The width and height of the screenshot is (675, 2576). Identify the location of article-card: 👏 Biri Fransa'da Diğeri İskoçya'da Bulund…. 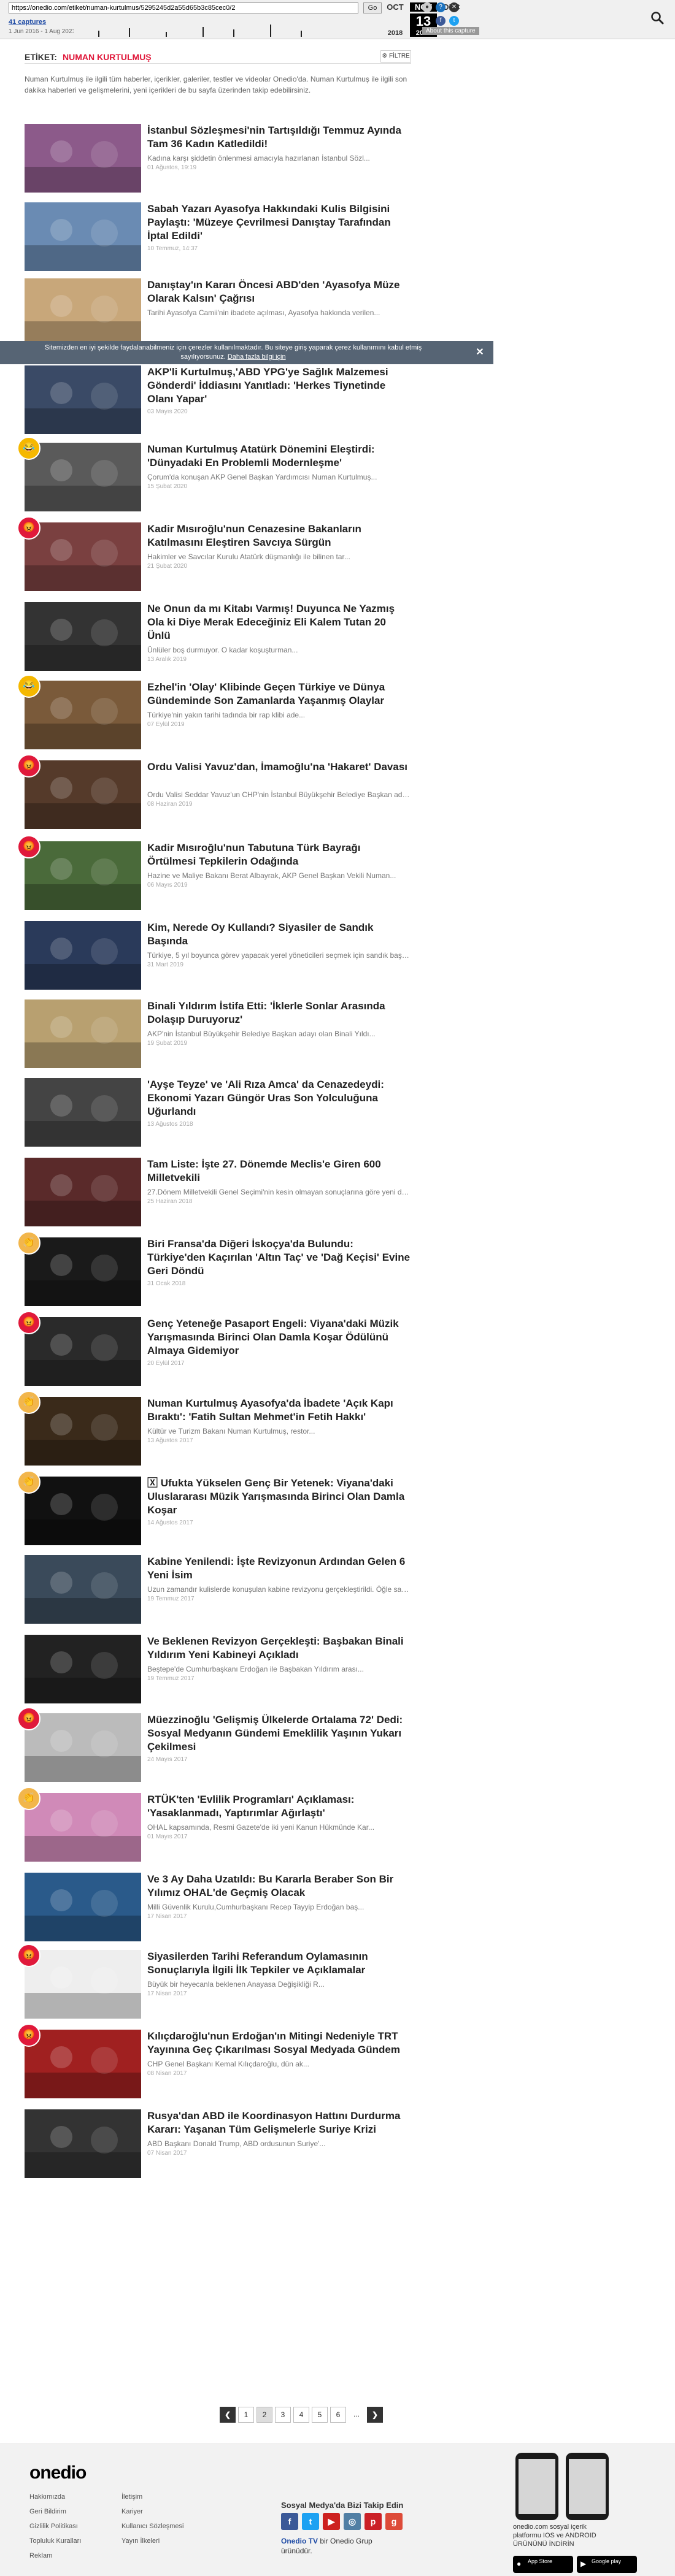
(214, 1270).